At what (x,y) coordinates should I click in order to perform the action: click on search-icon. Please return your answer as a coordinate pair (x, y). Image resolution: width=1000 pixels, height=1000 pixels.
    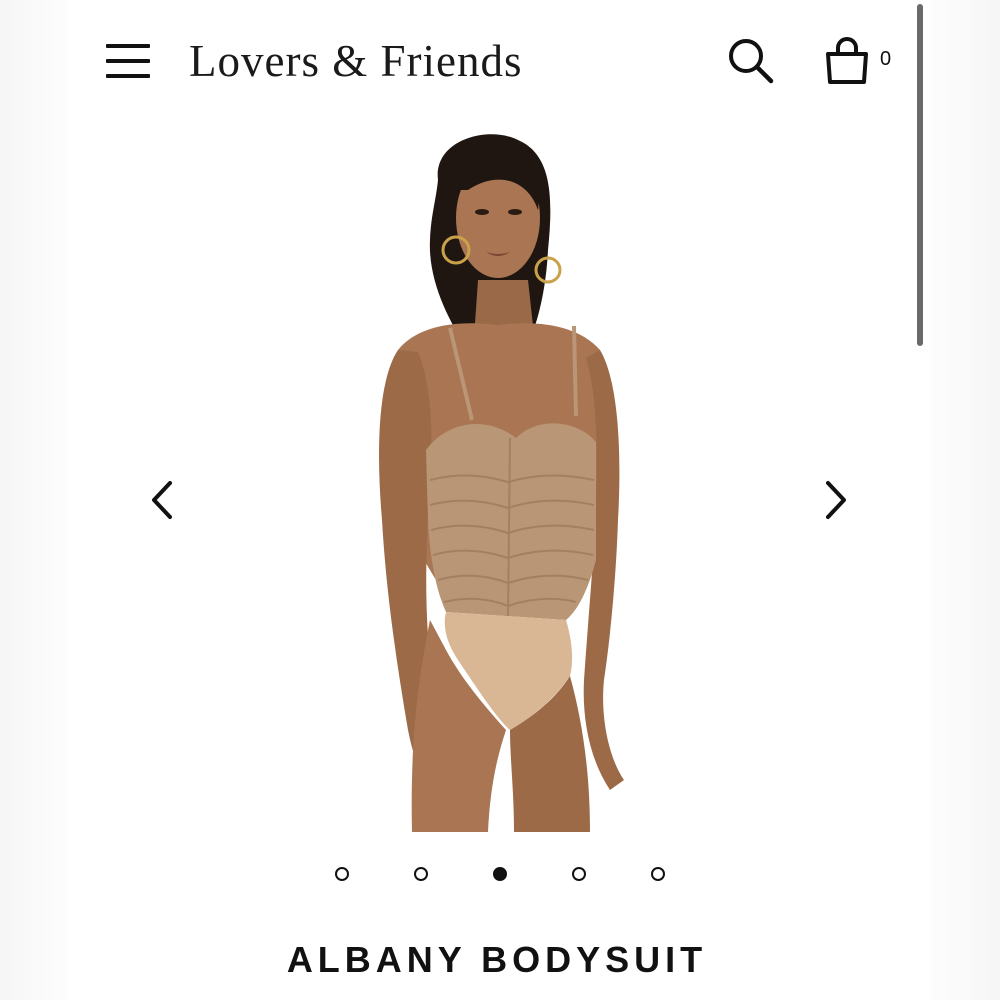
    Looking at the image, I should click on (751, 61).